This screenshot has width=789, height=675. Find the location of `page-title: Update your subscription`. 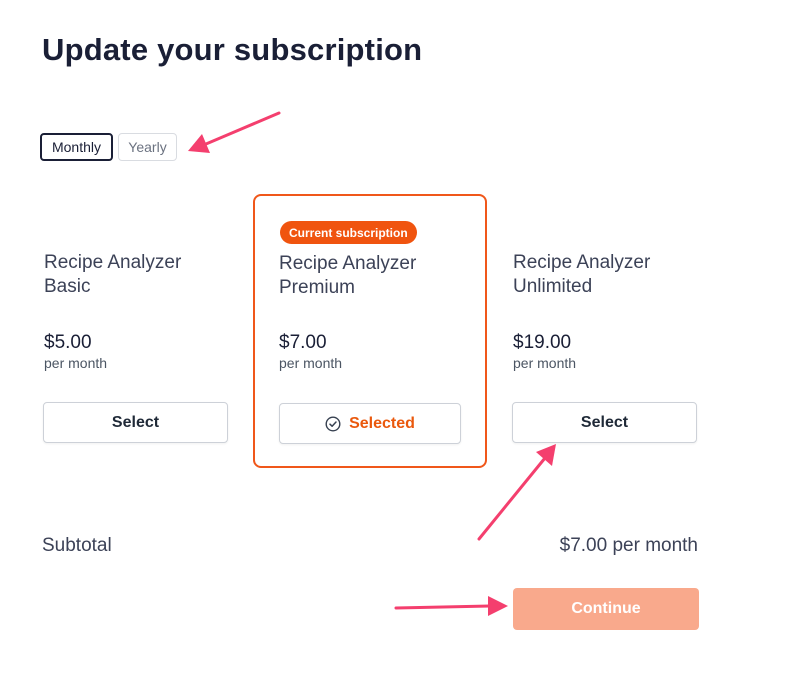

page-title: Update your subscription is located at coordinates (232, 49).